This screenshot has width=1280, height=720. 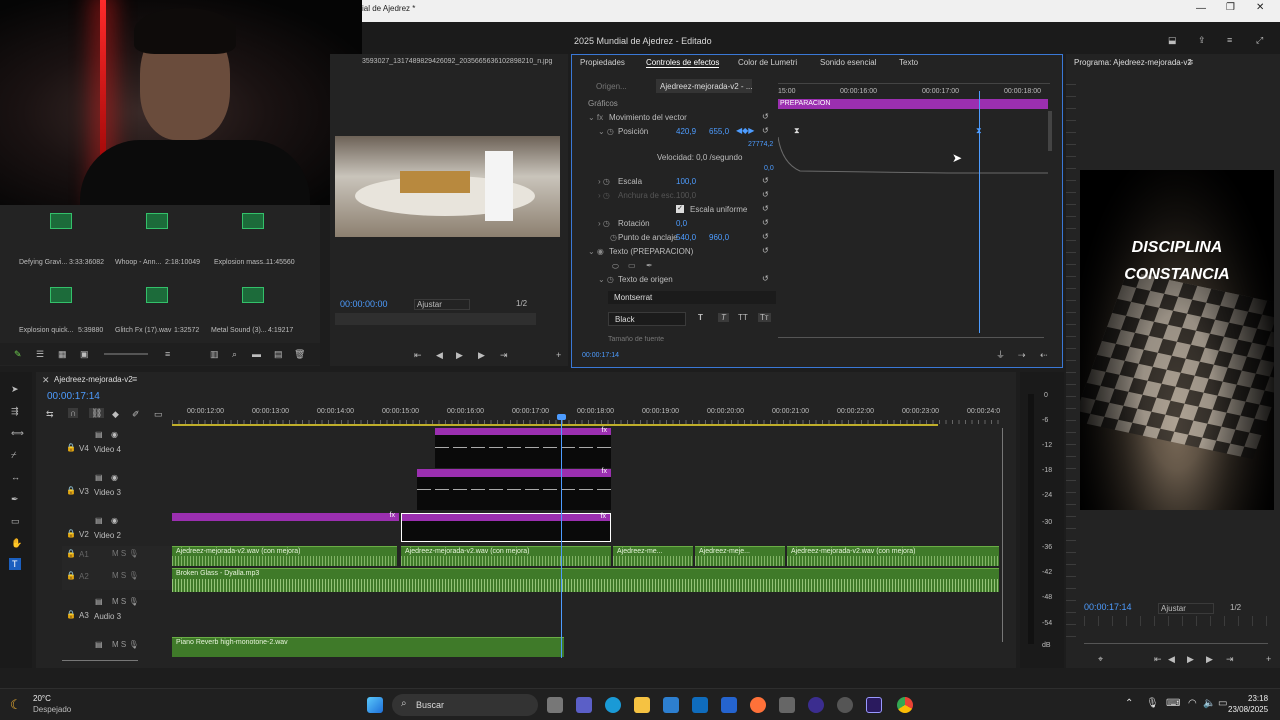 I want to click on add-marker-icon: ◆, so click(x=115, y=414).